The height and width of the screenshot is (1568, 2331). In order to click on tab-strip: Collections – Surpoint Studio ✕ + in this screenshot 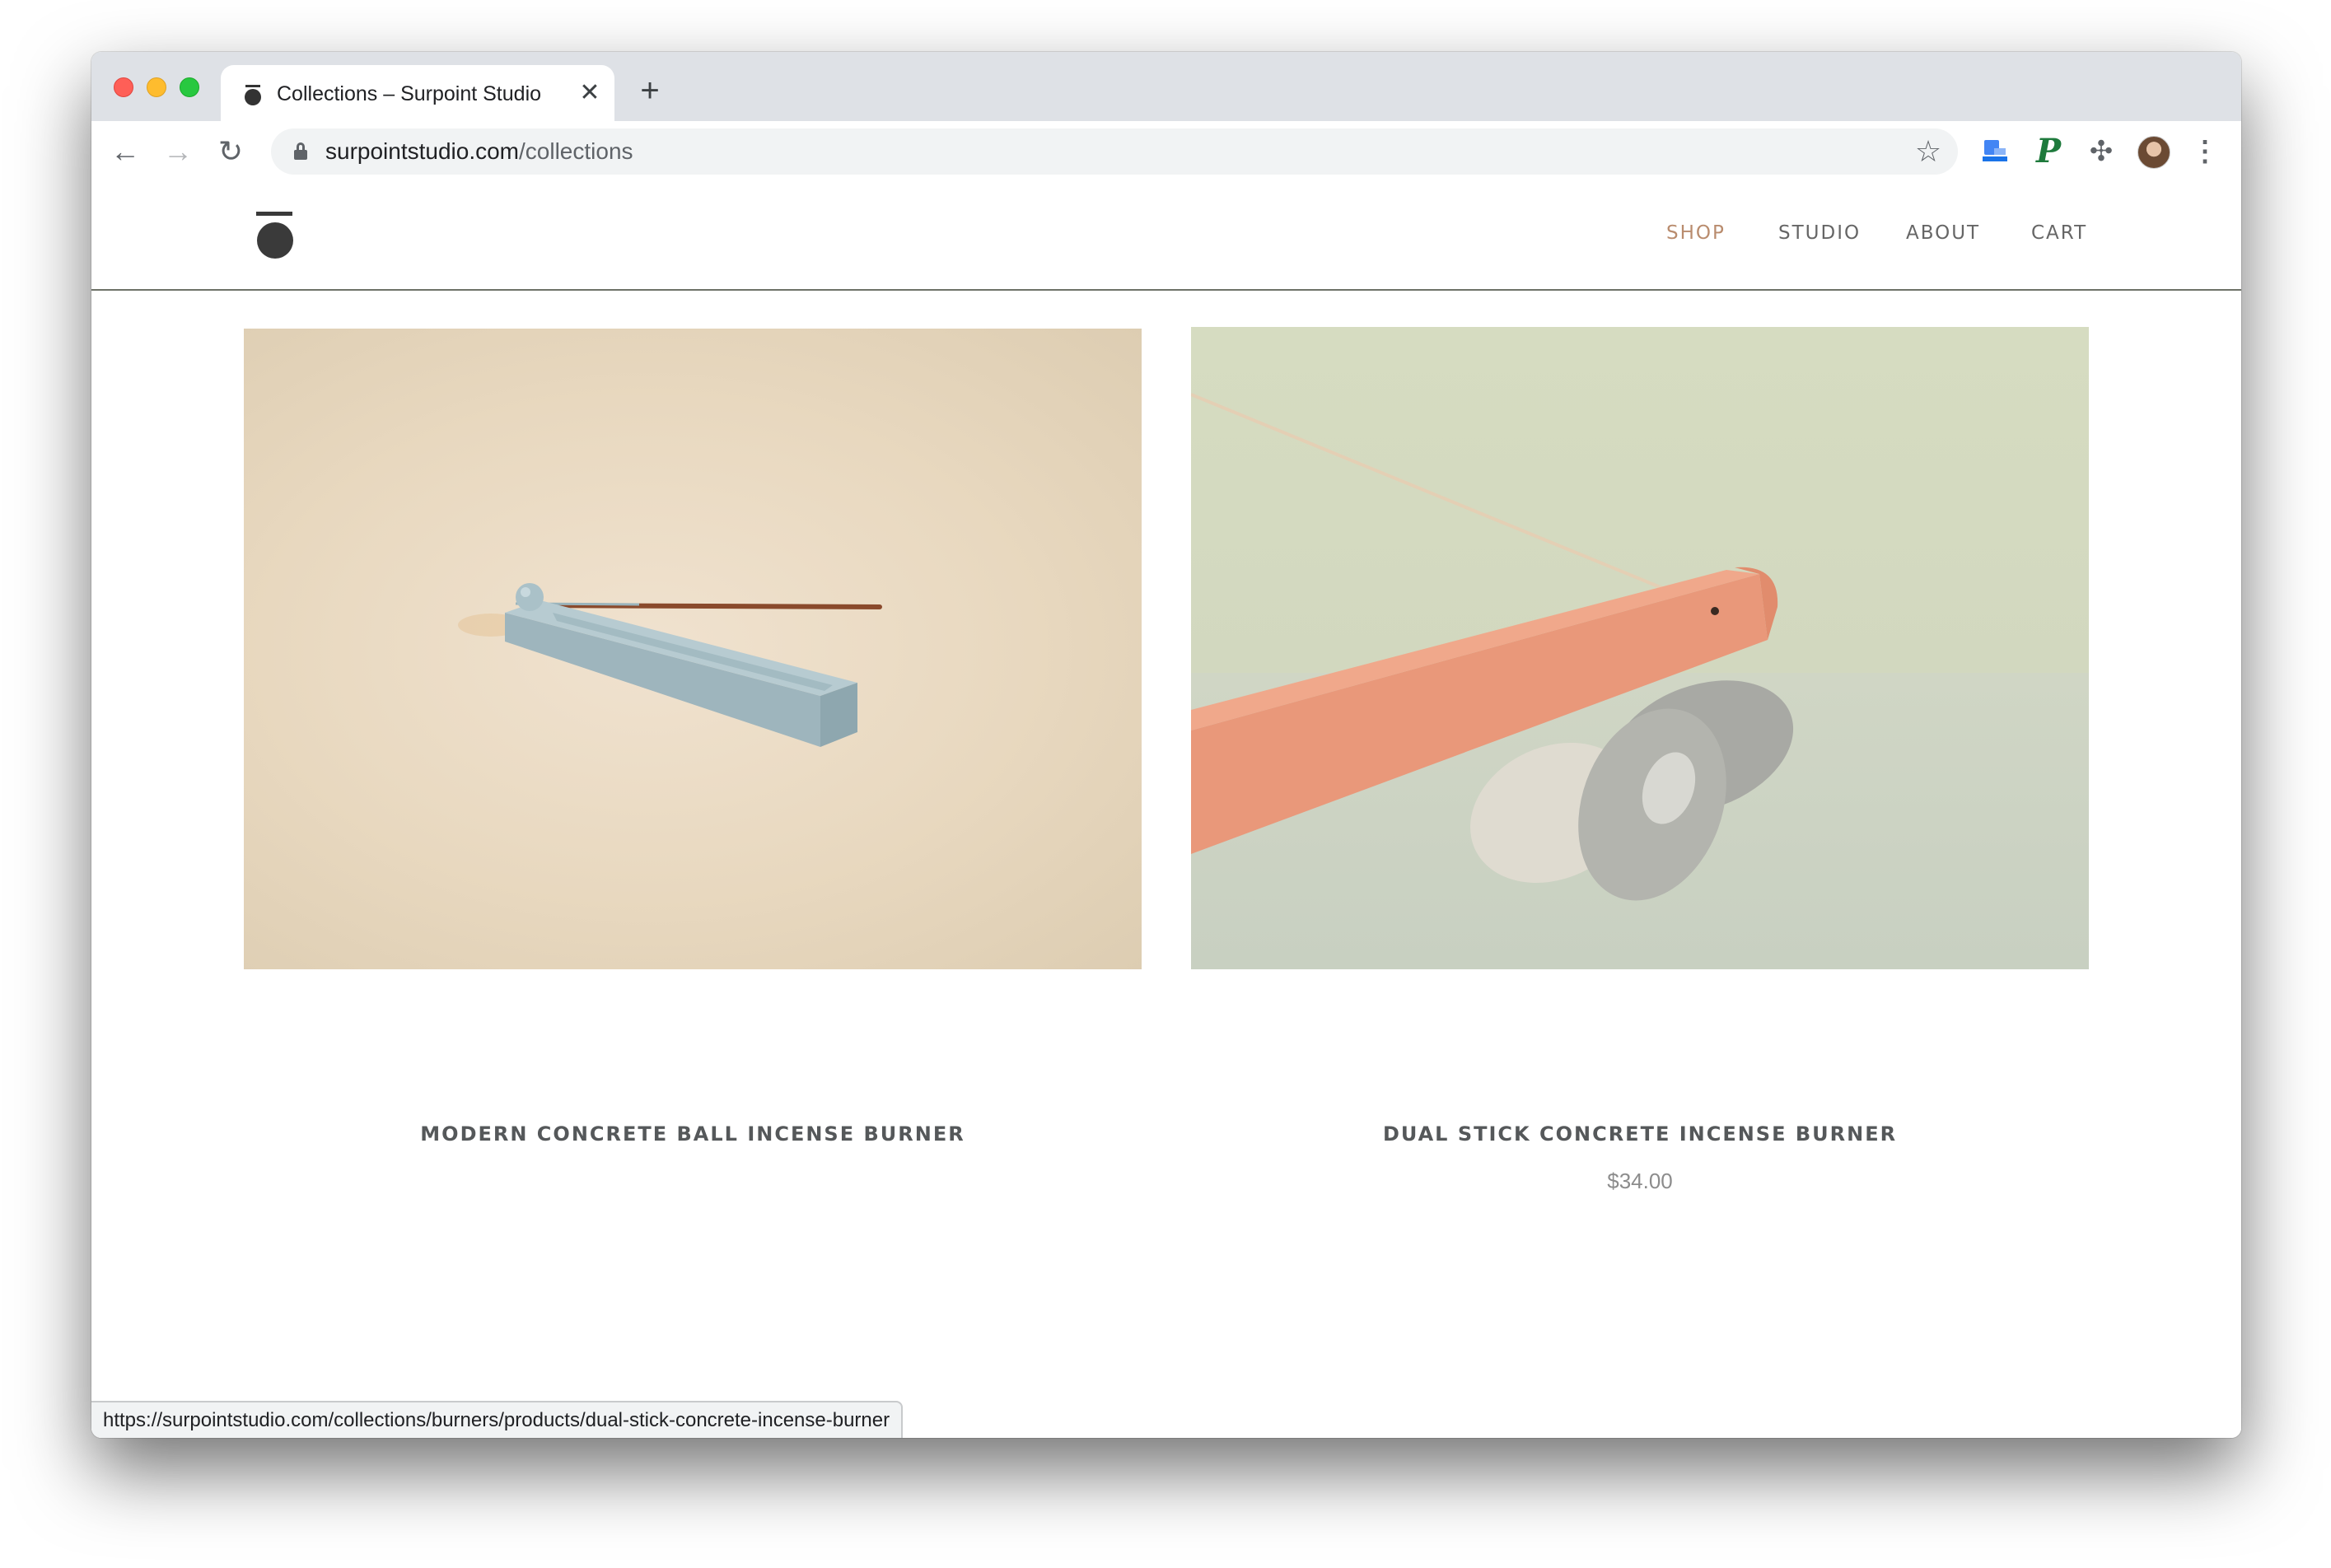, I will do `click(1166, 86)`.